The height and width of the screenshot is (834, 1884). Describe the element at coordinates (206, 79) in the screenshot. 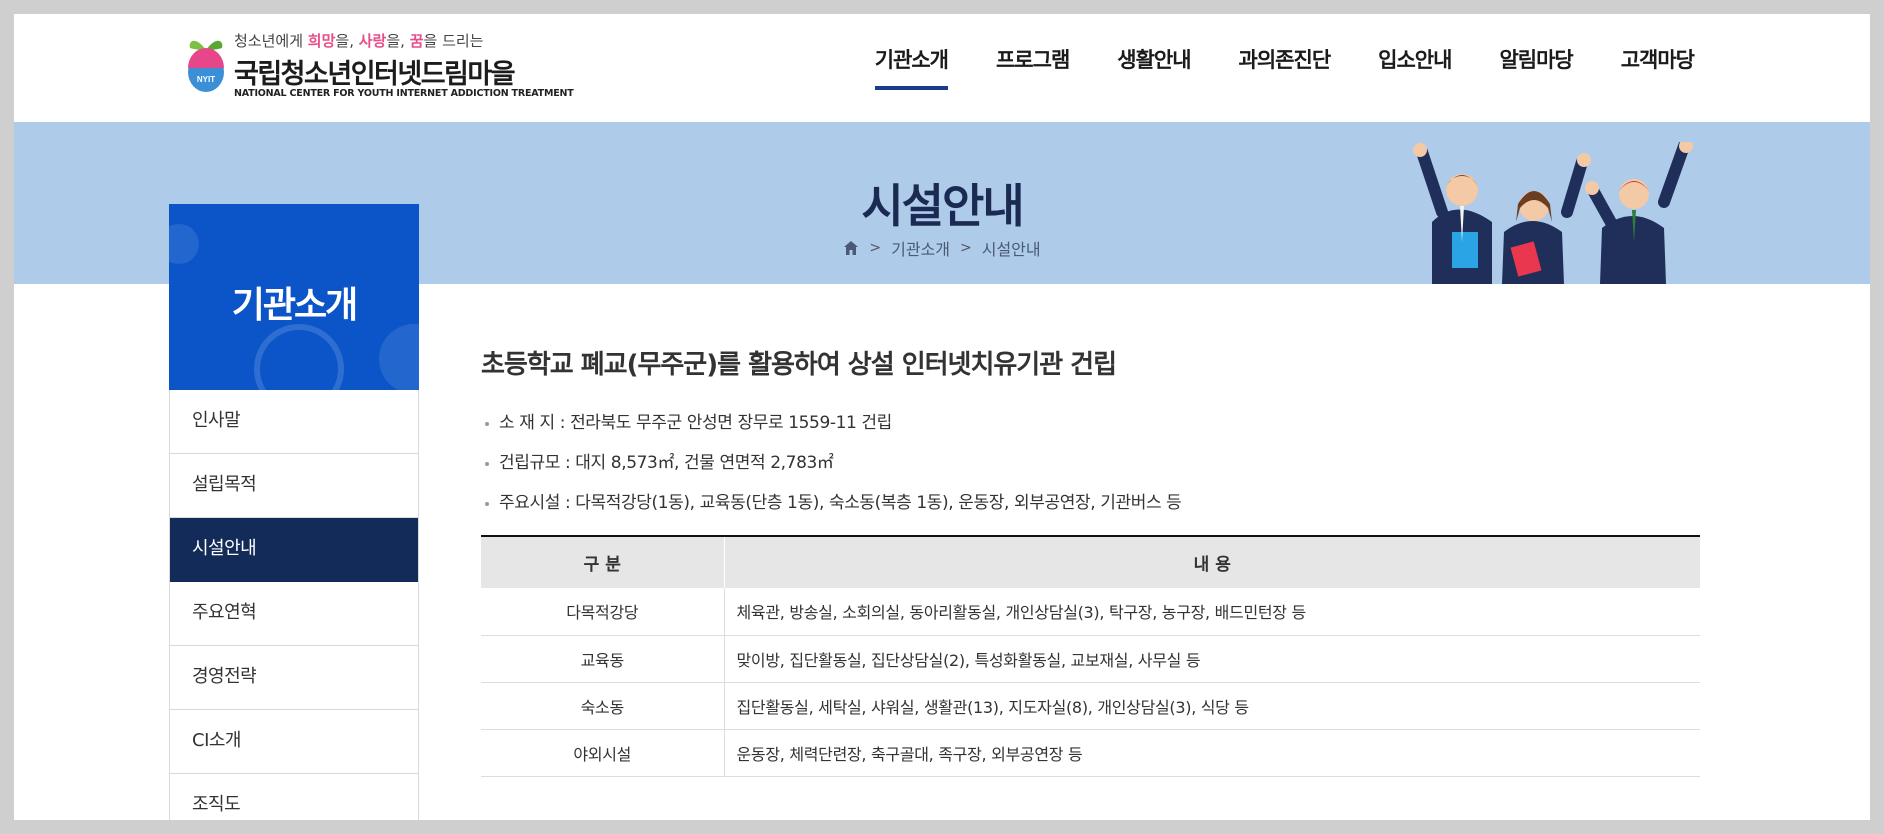

I see `logo-badge-text: NYIT` at that location.